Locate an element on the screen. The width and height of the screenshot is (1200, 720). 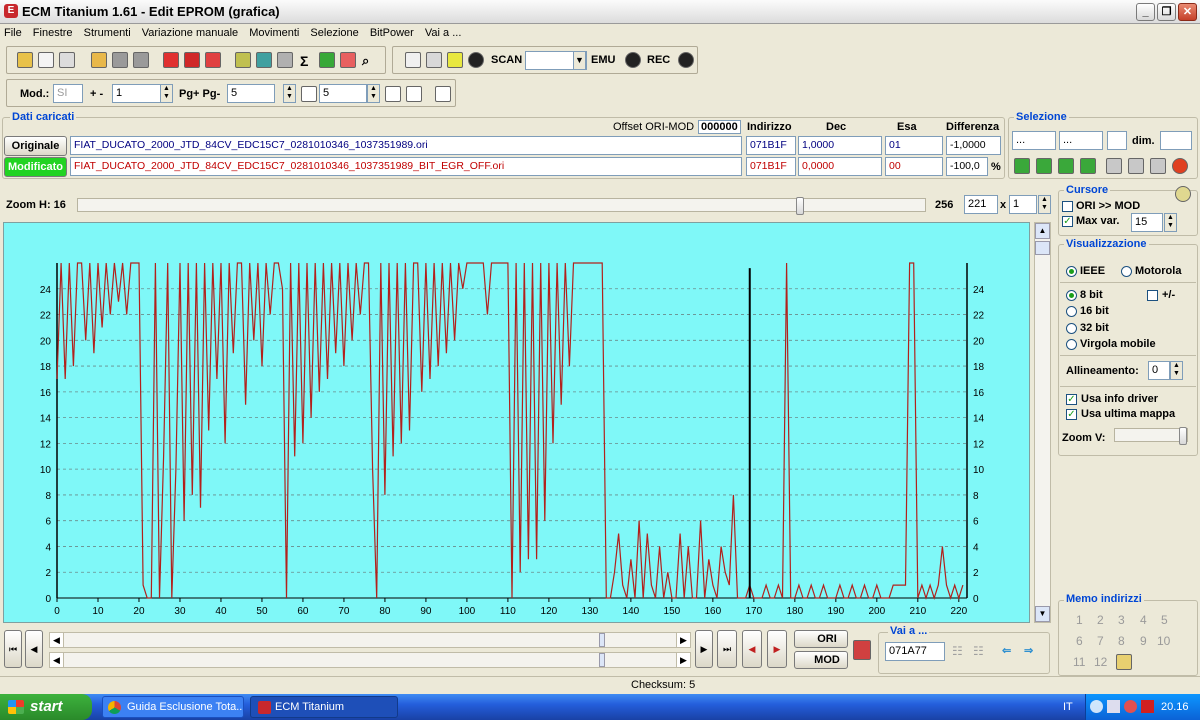
copy-selection-icon is located at coordinates (1114, 166).